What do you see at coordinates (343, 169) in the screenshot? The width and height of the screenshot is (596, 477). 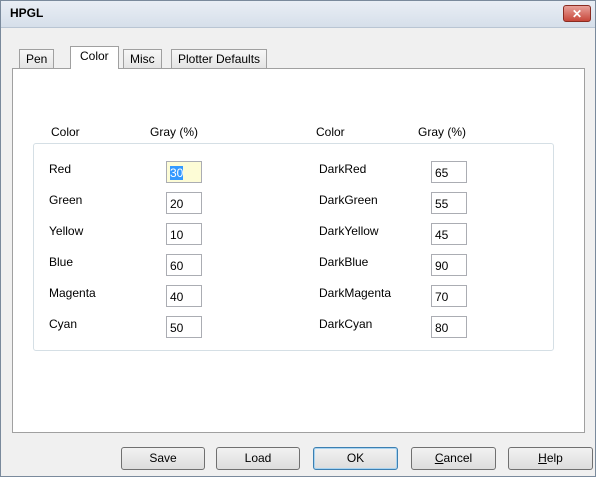 I see `color-label-darkred: DarkRed` at bounding box center [343, 169].